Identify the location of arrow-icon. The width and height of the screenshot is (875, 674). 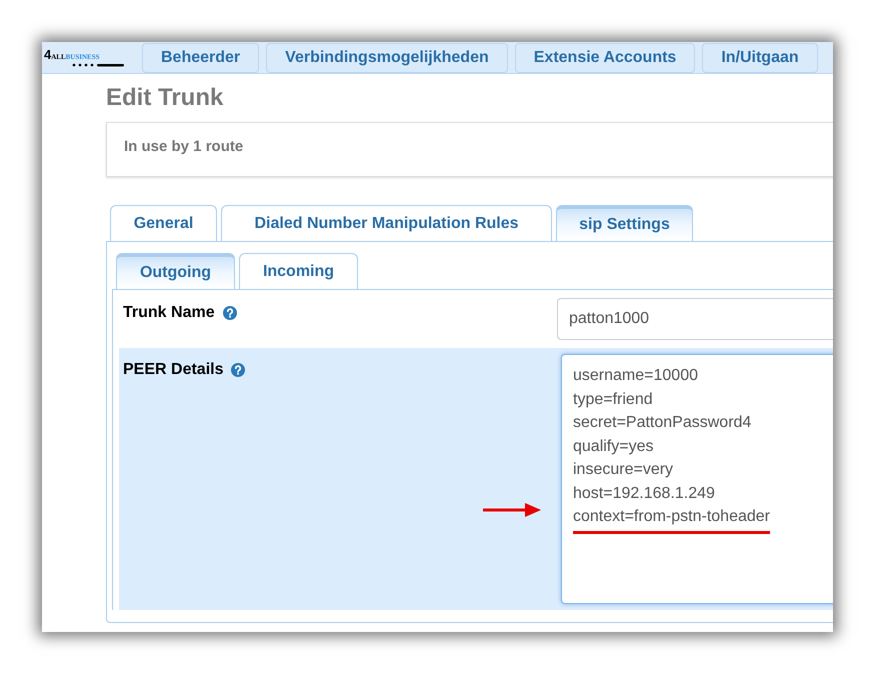
(512, 510).